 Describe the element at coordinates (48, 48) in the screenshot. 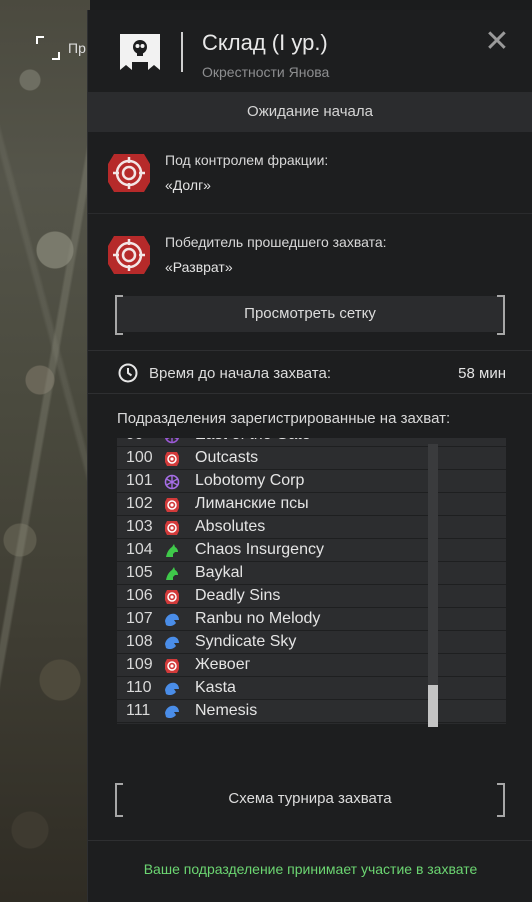

I see `add-marker-icon` at that location.